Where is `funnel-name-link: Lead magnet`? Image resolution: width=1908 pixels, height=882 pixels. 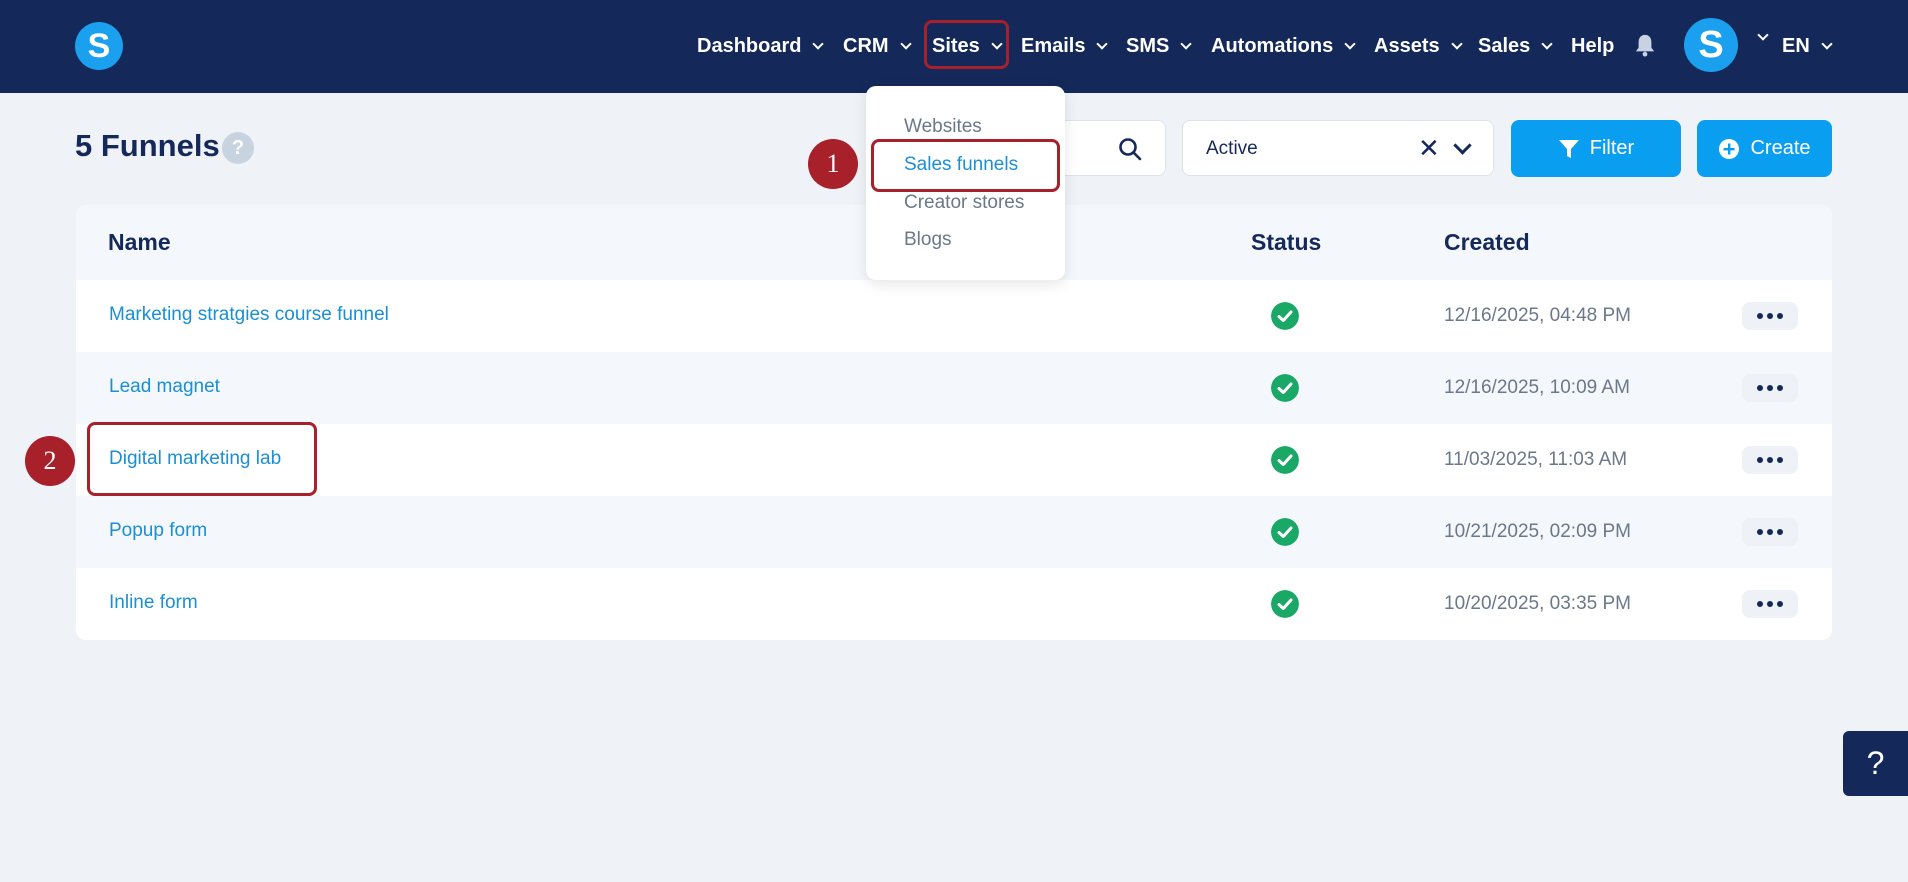
funnel-name-link: Lead magnet is located at coordinates (164, 387).